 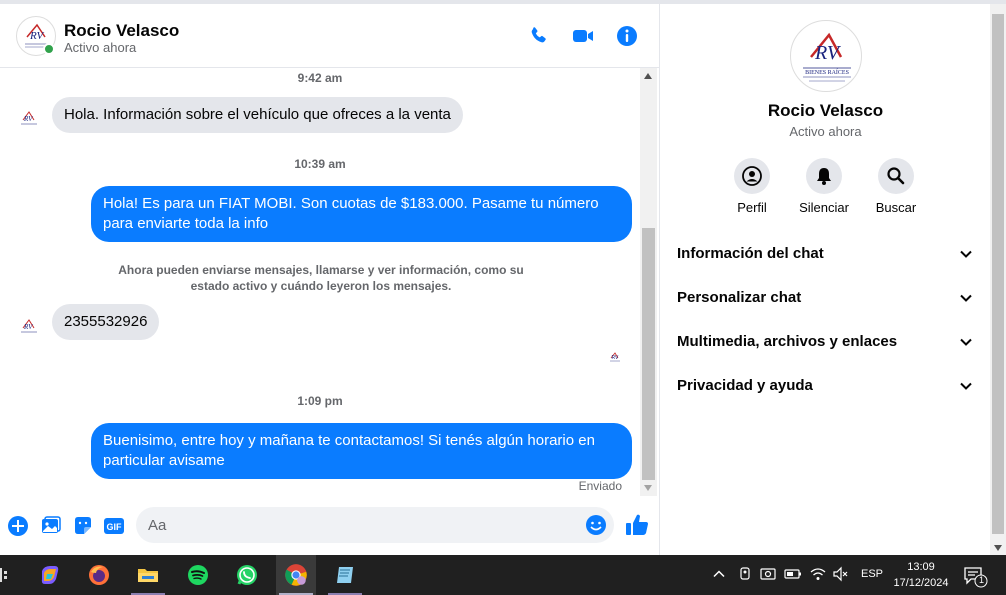 I want to click on timestamp: 9:42 am, so click(x=320, y=78).